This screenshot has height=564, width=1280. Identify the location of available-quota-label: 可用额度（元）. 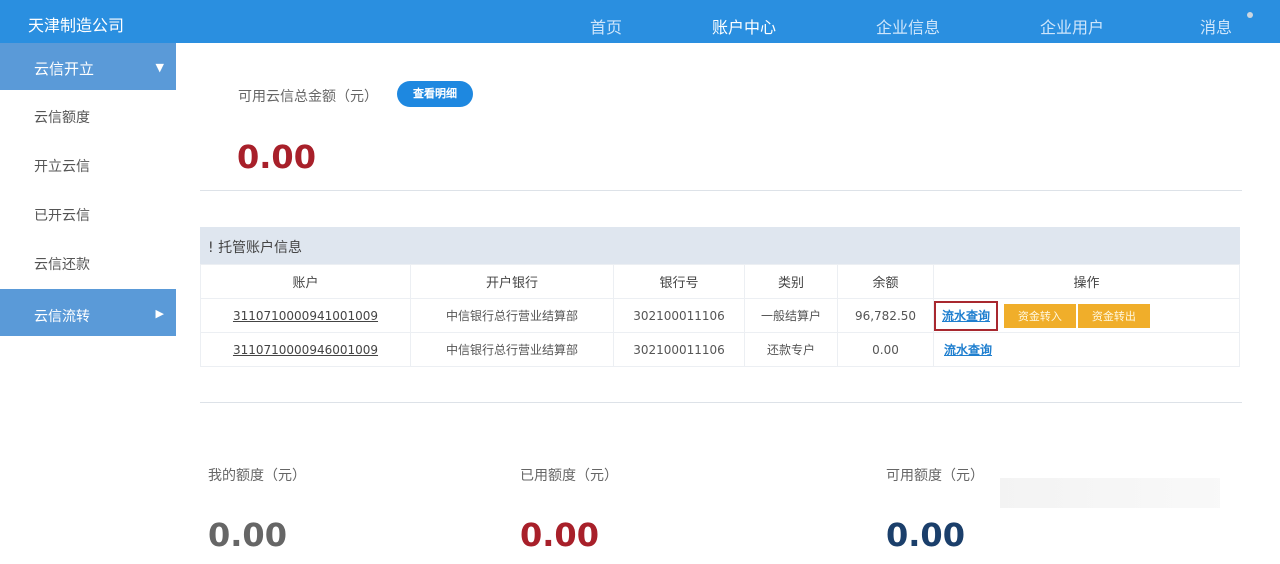
(935, 476).